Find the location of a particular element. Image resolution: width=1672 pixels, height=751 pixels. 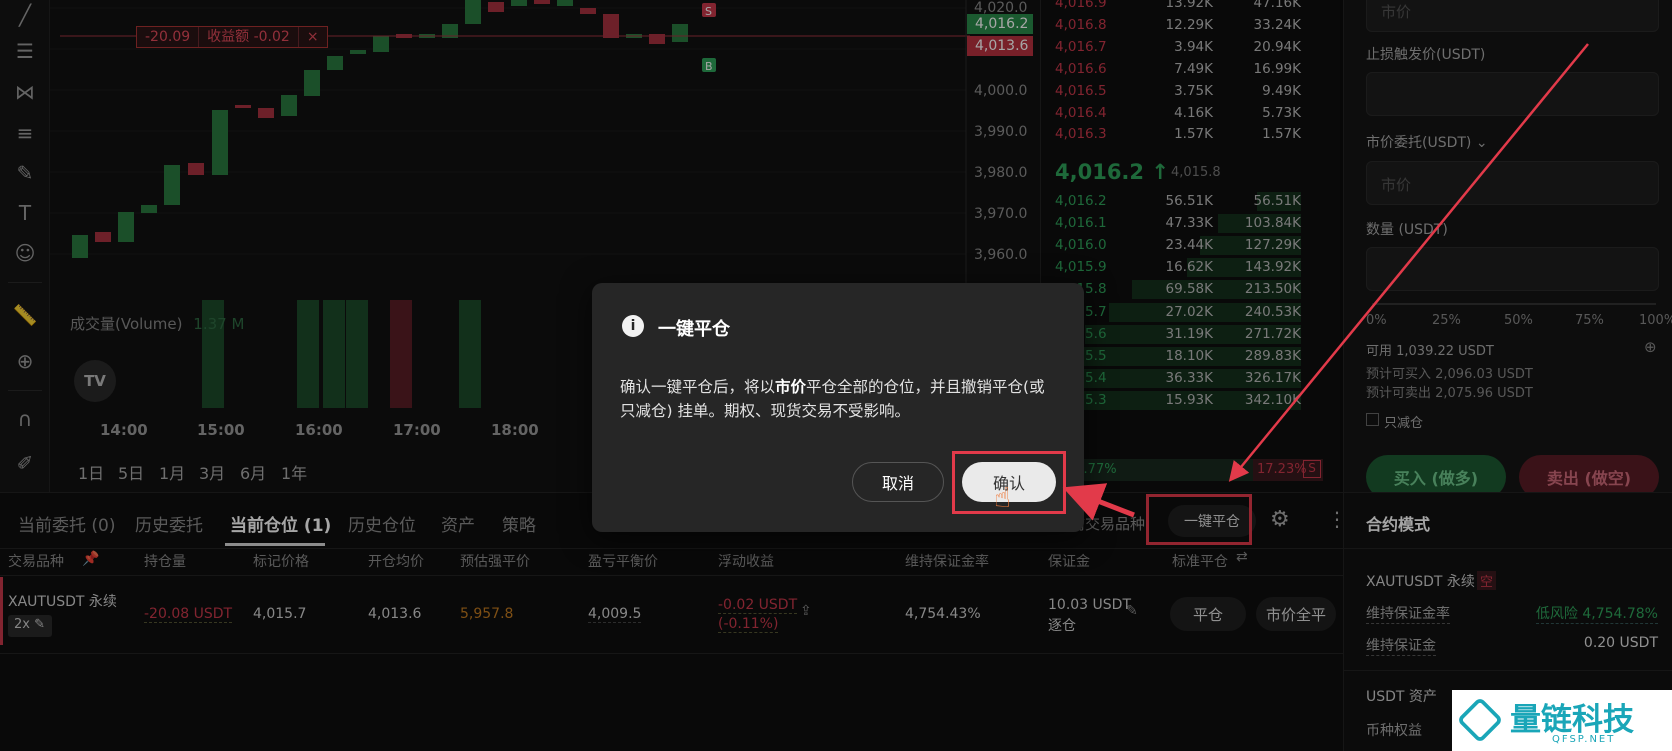

watermark-logo: 量链科技 QFSP.NET is located at coordinates (1562, 720).